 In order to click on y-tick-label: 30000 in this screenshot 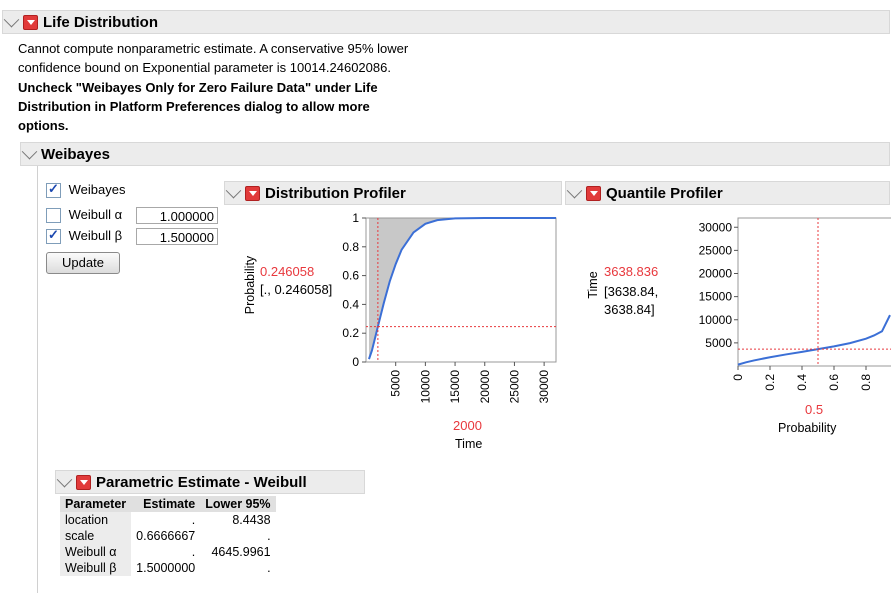, I will do `click(716, 227)`.